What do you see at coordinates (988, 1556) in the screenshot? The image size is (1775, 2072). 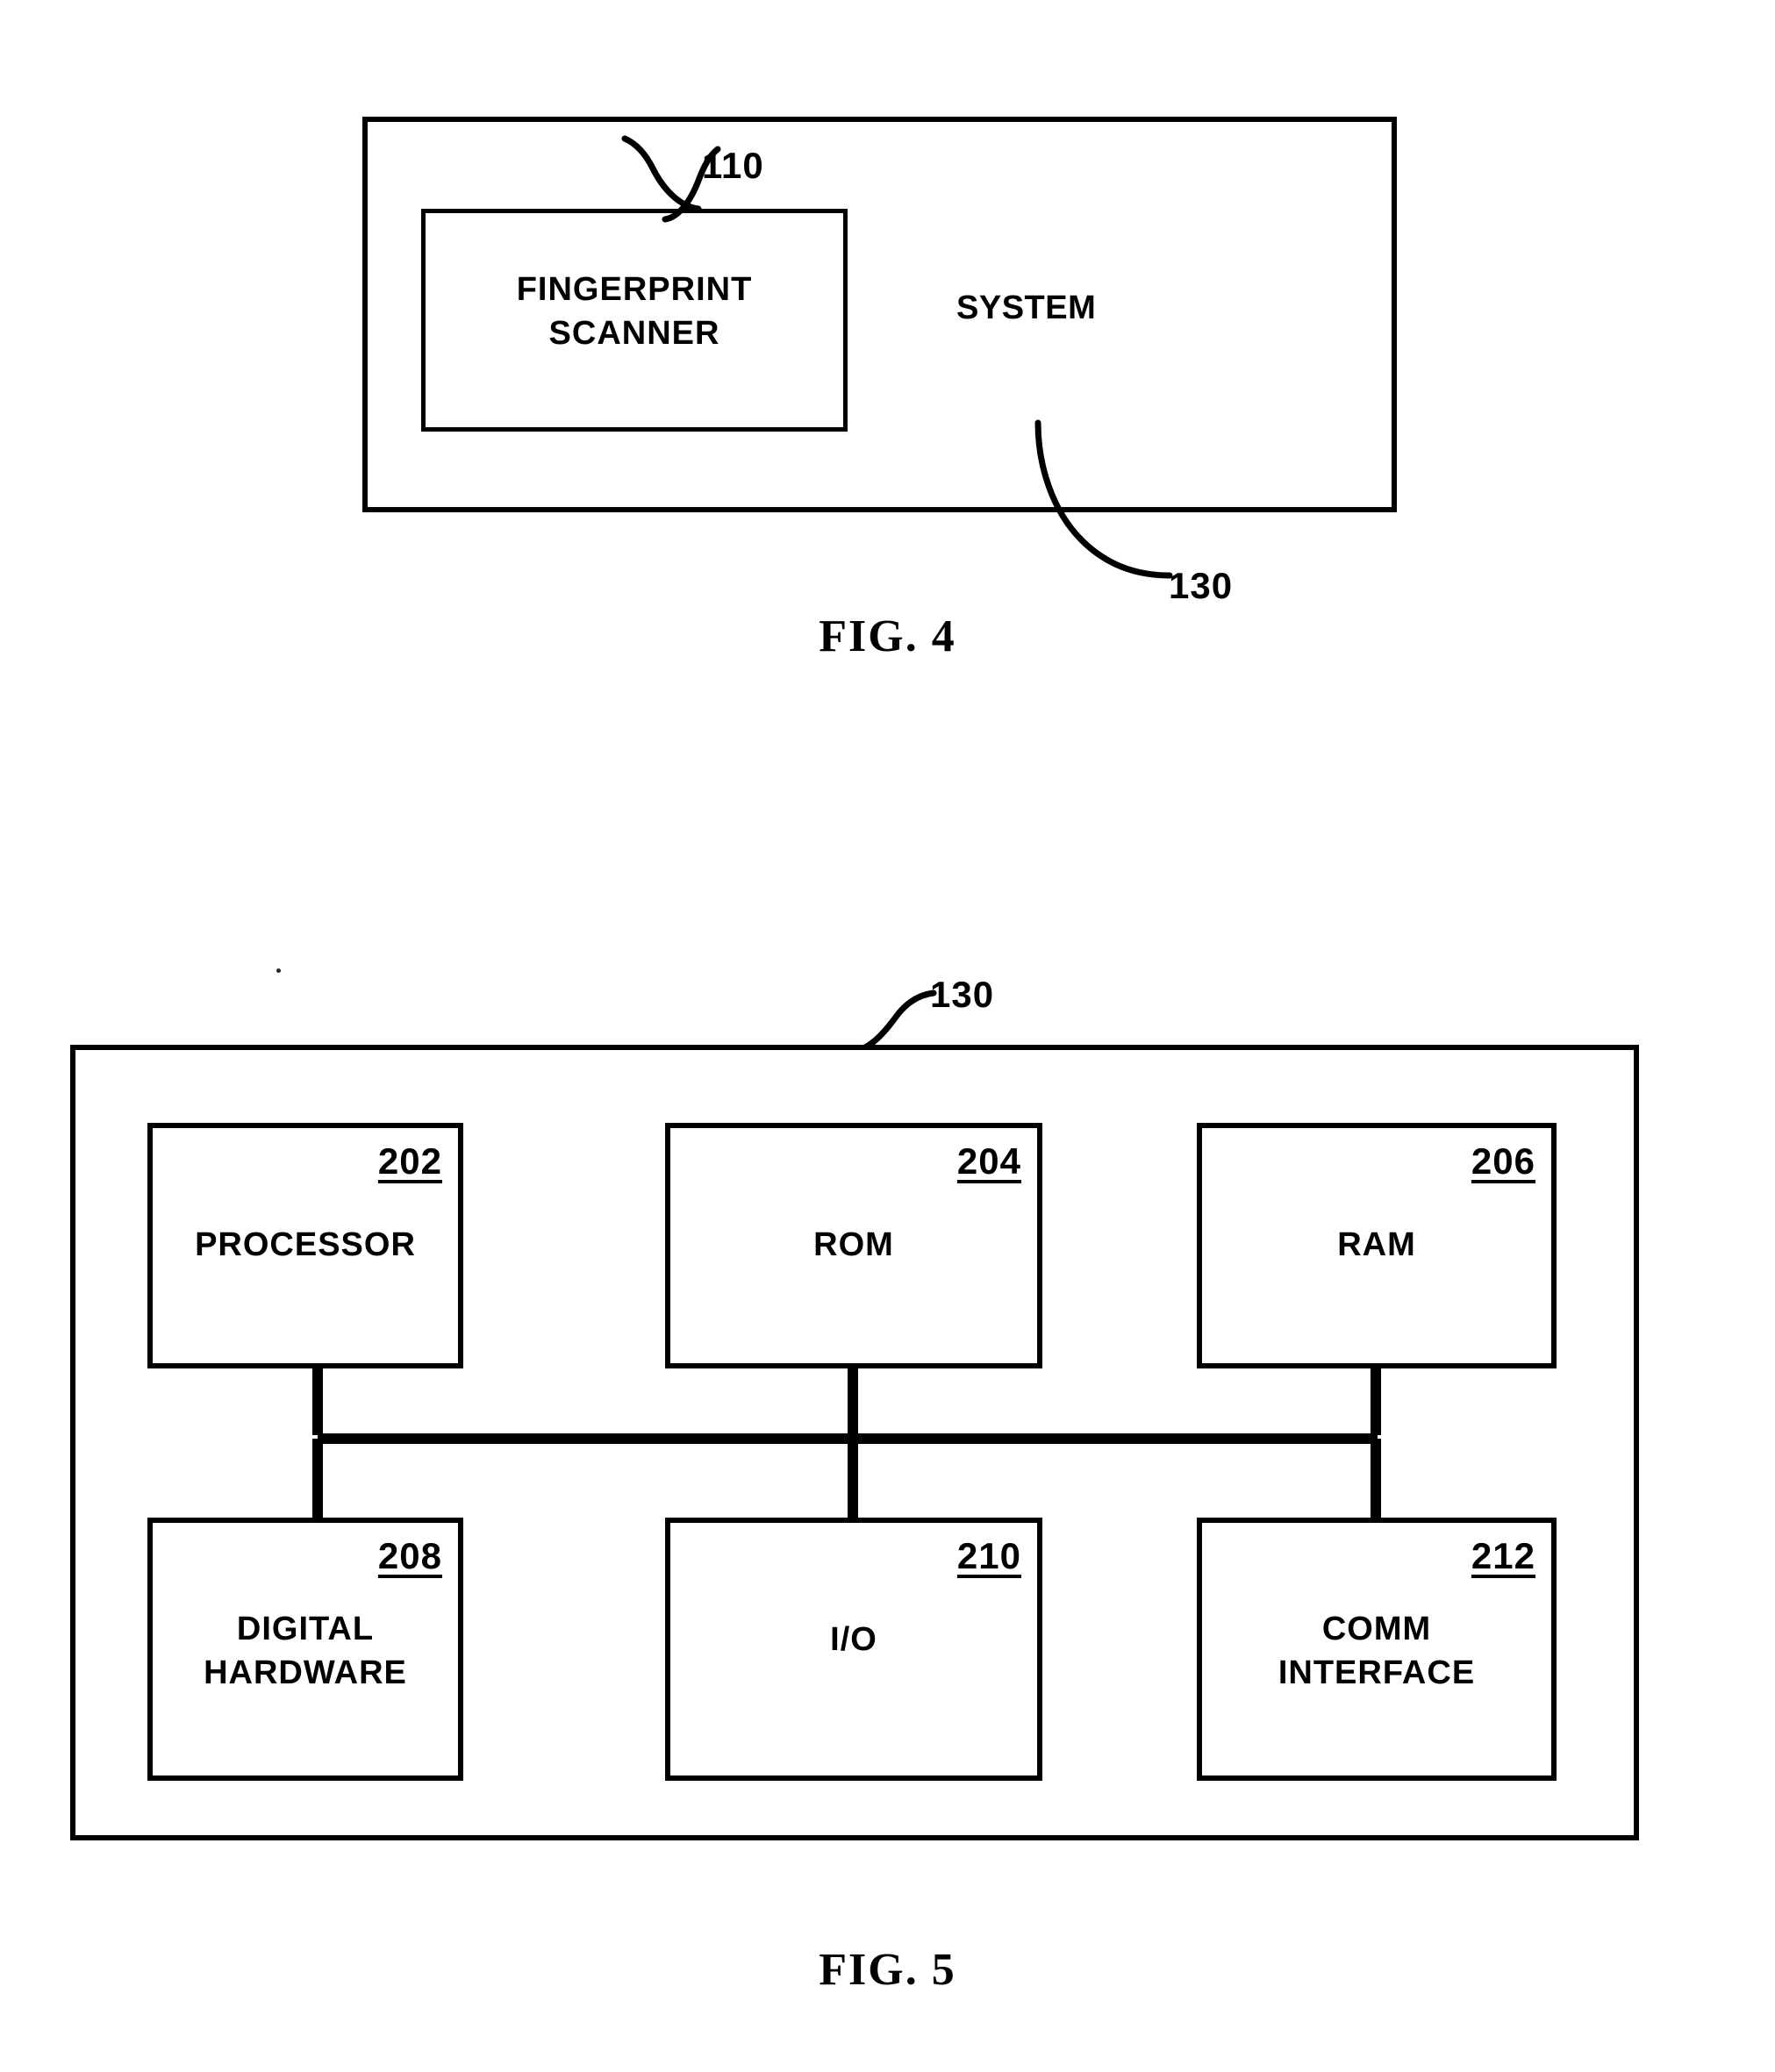 I see `fig5-ref-210: 210` at bounding box center [988, 1556].